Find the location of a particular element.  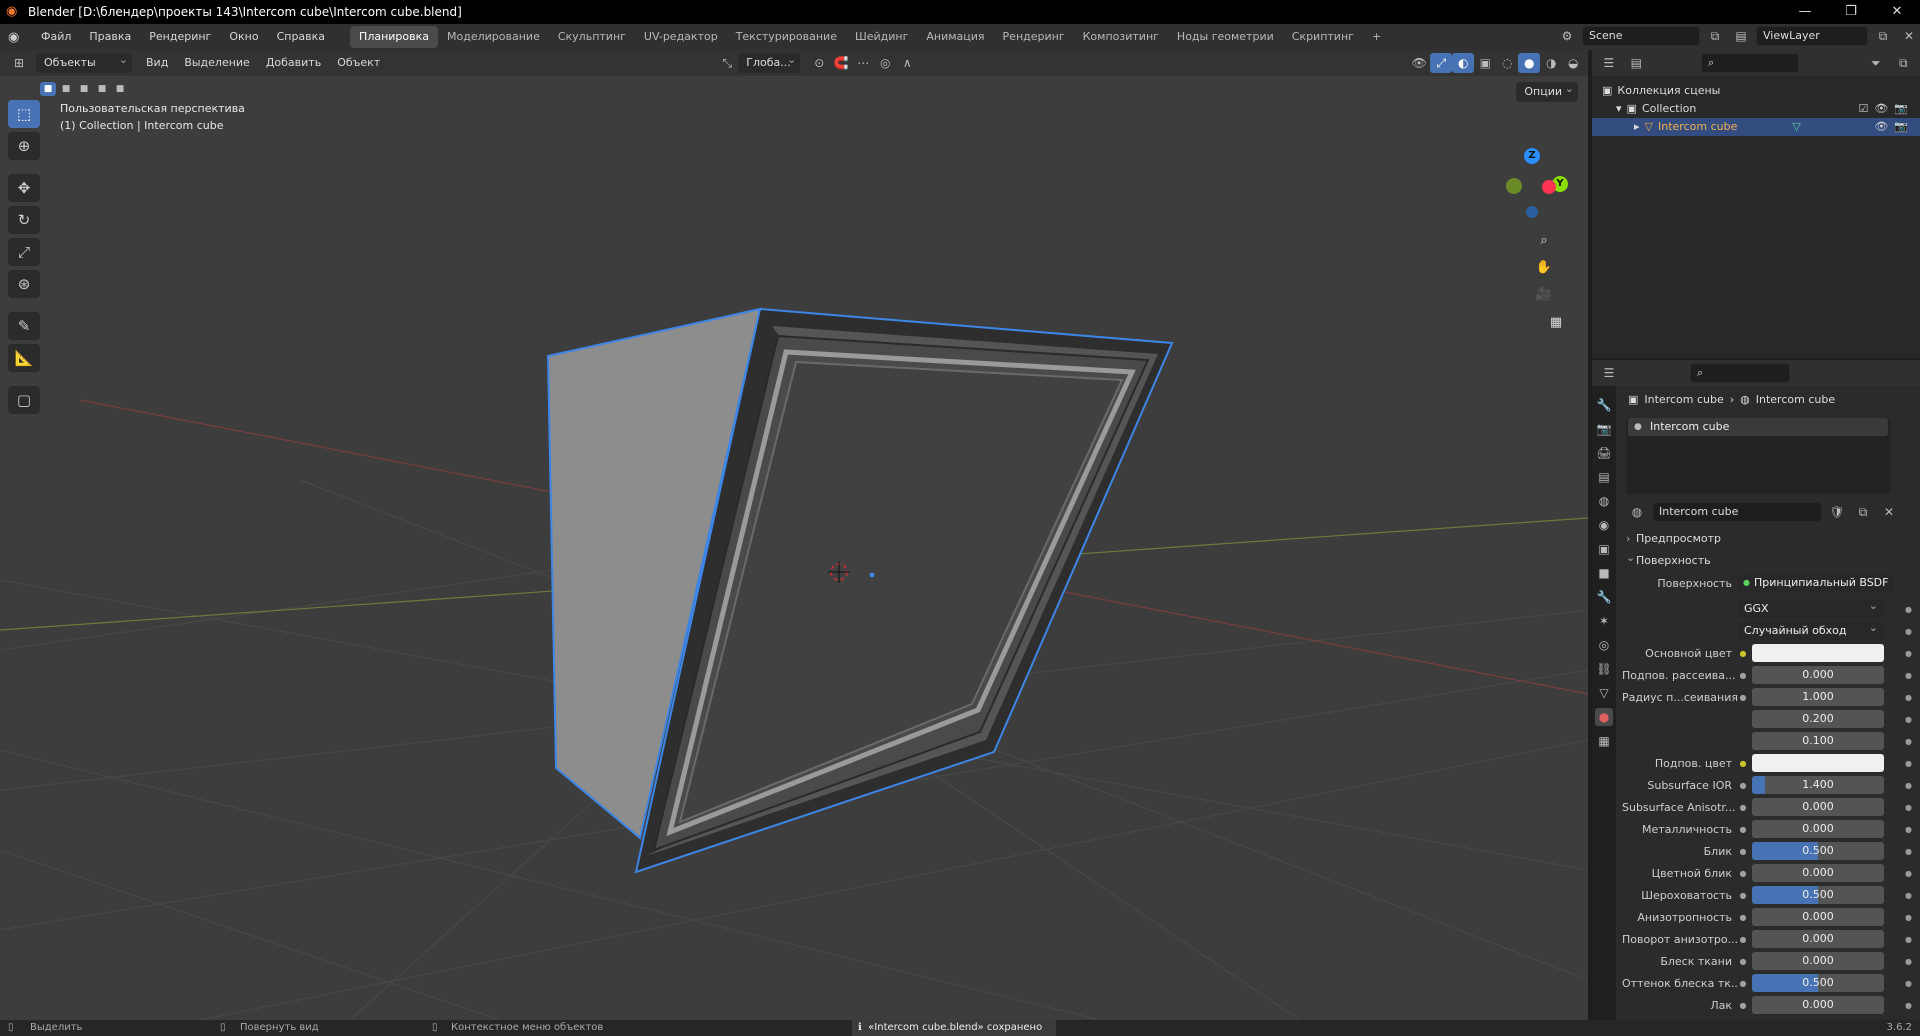

proportional-edit-icon: ◎ is located at coordinates (885, 63).